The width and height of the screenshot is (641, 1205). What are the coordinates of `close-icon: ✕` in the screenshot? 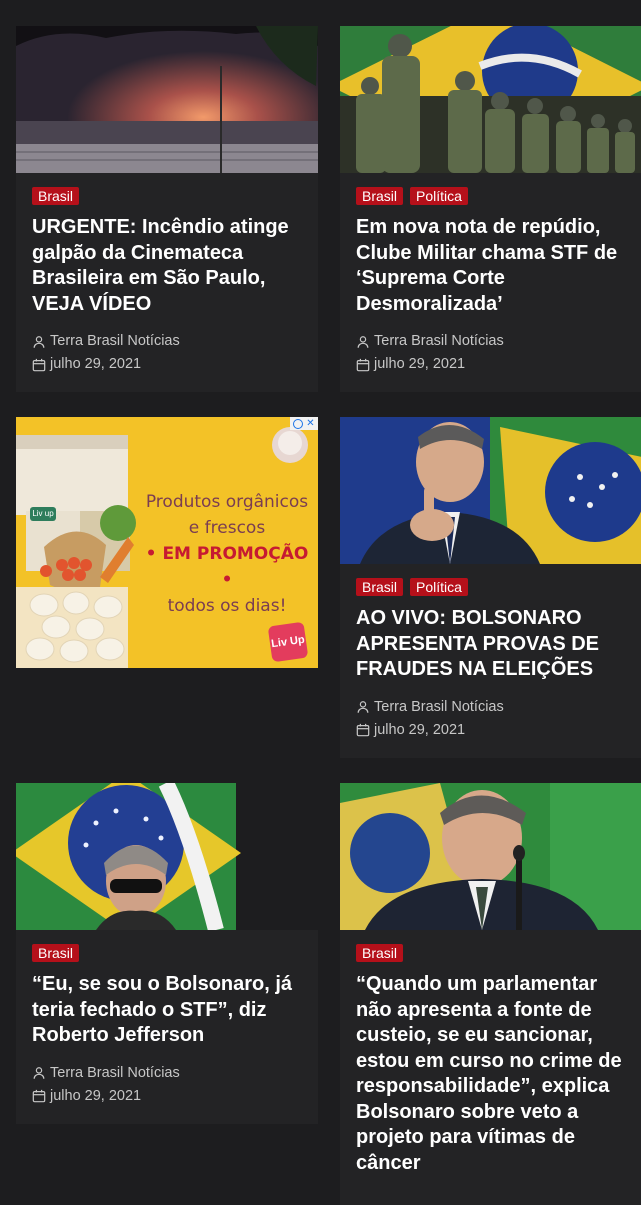 It's located at (310, 423).